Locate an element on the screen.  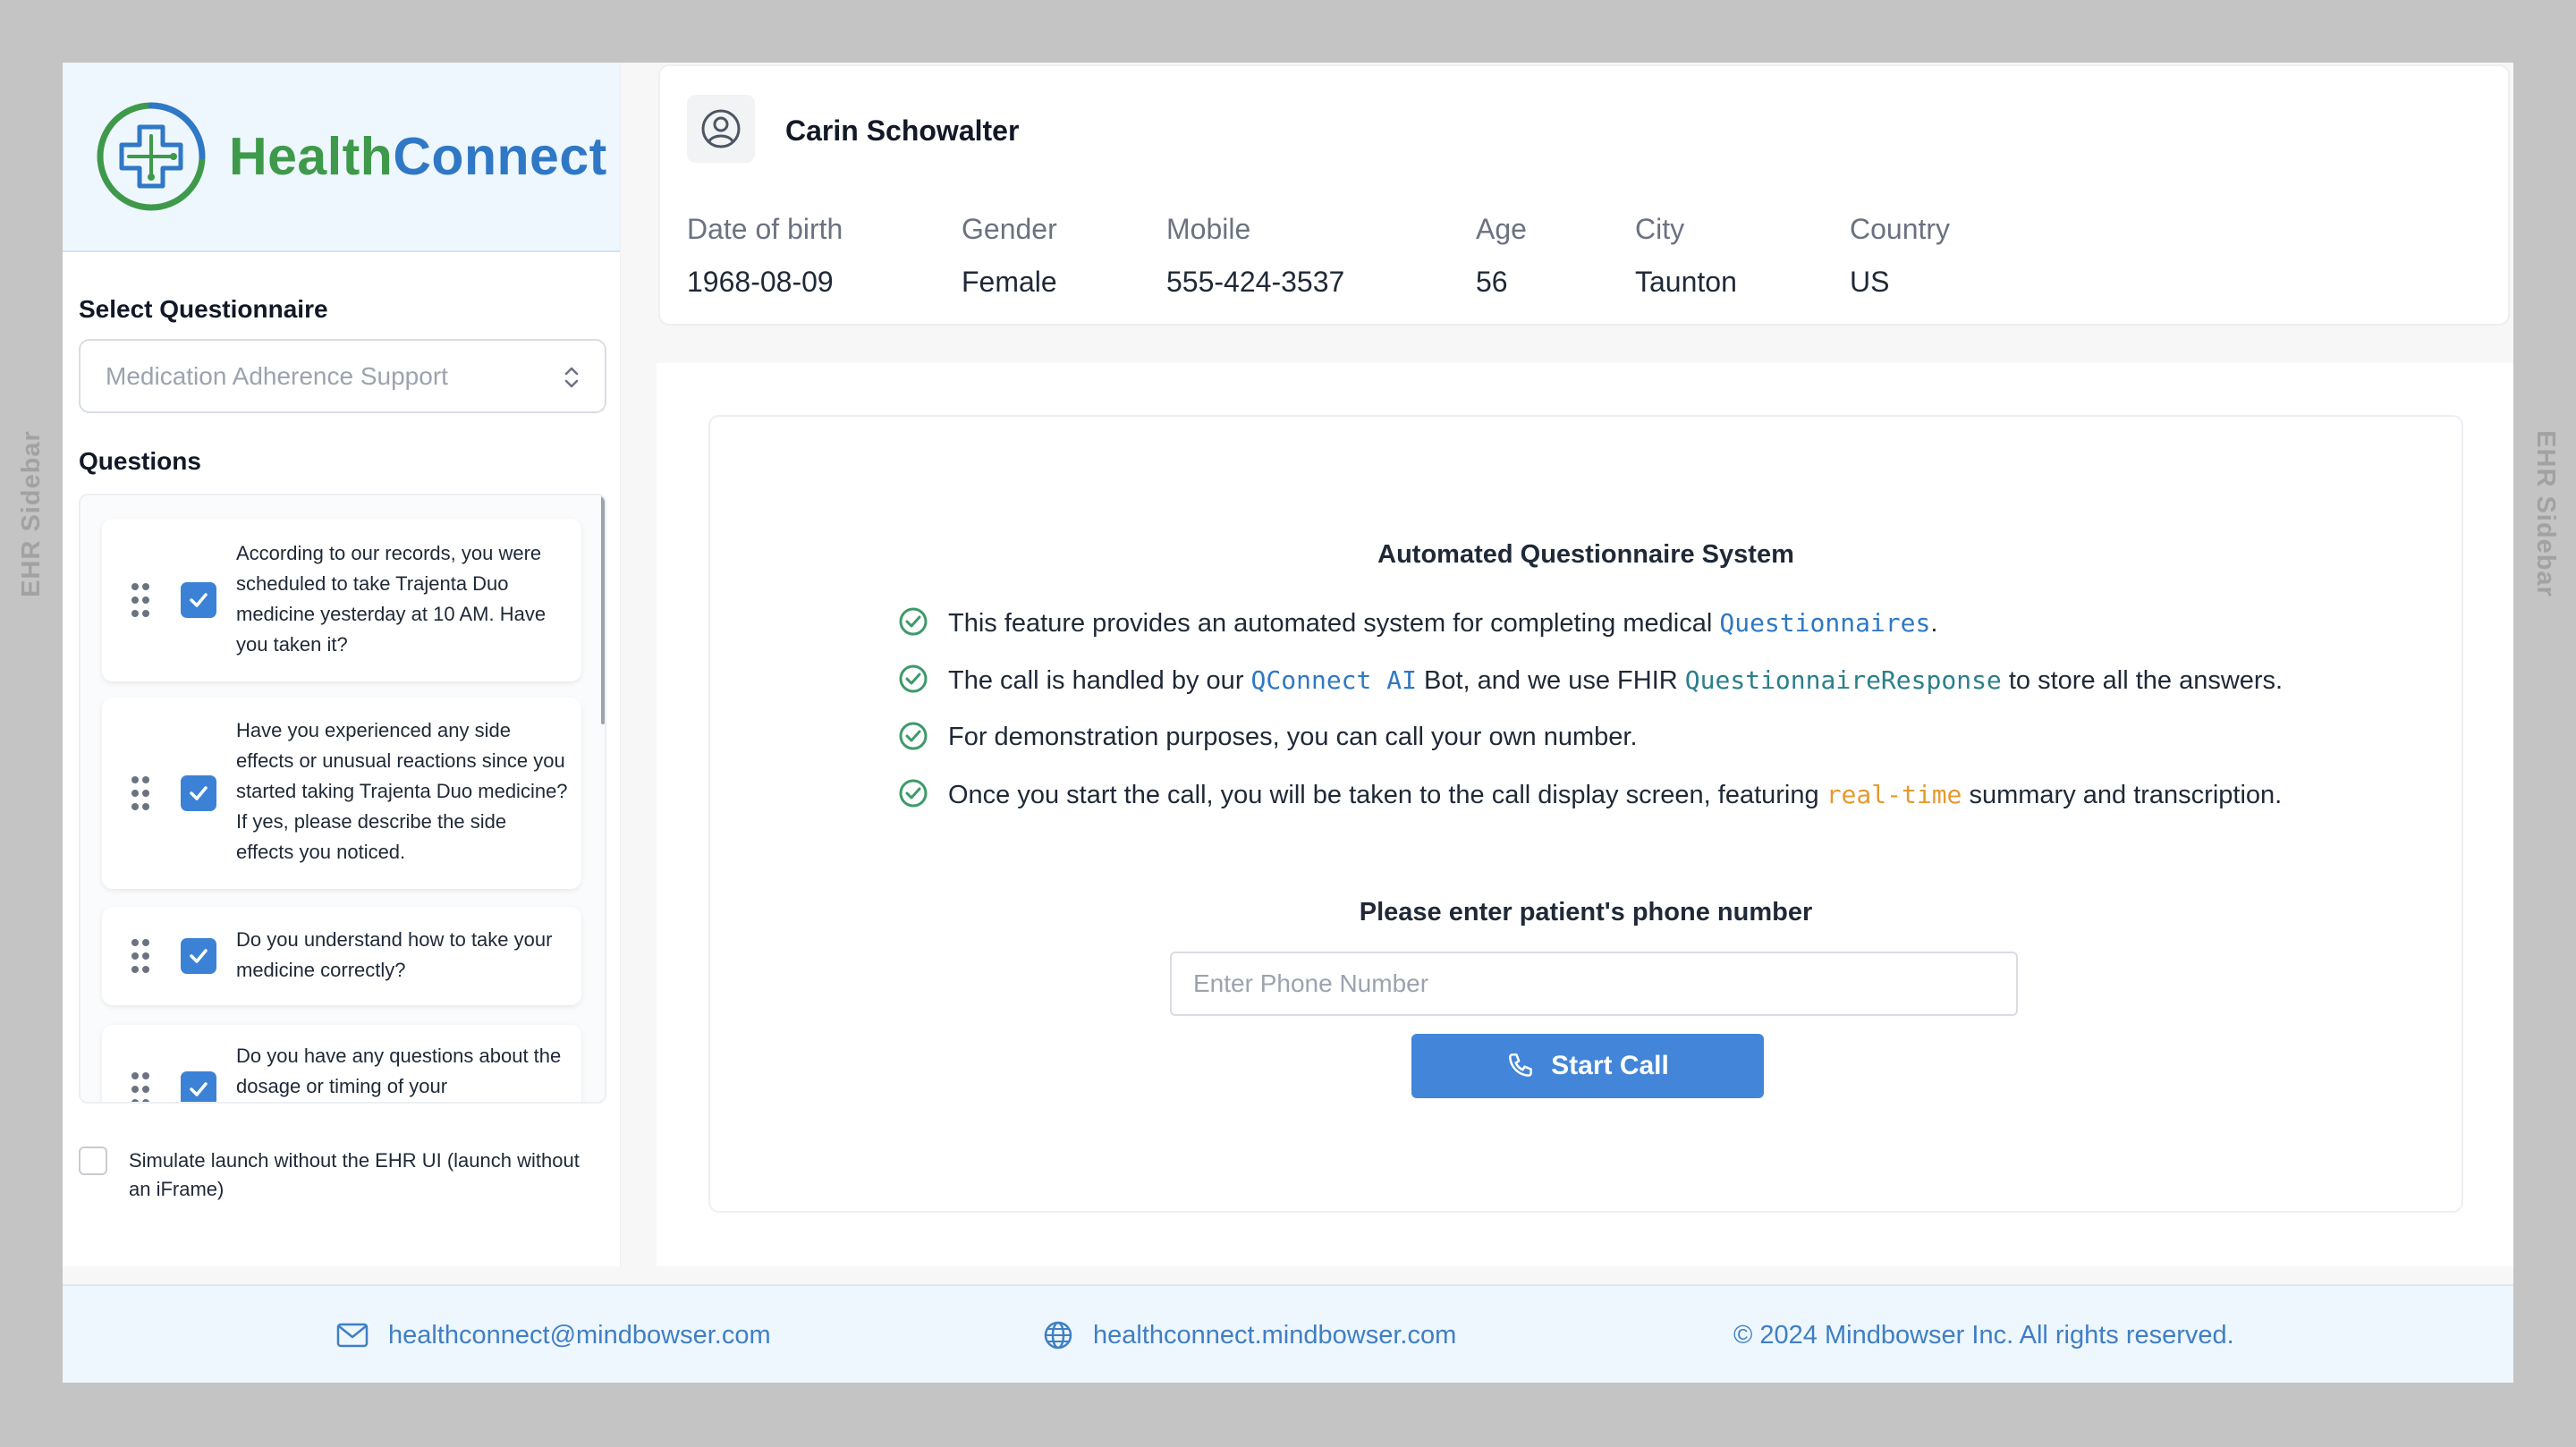
field-label: Age is located at coordinates (1501, 229).